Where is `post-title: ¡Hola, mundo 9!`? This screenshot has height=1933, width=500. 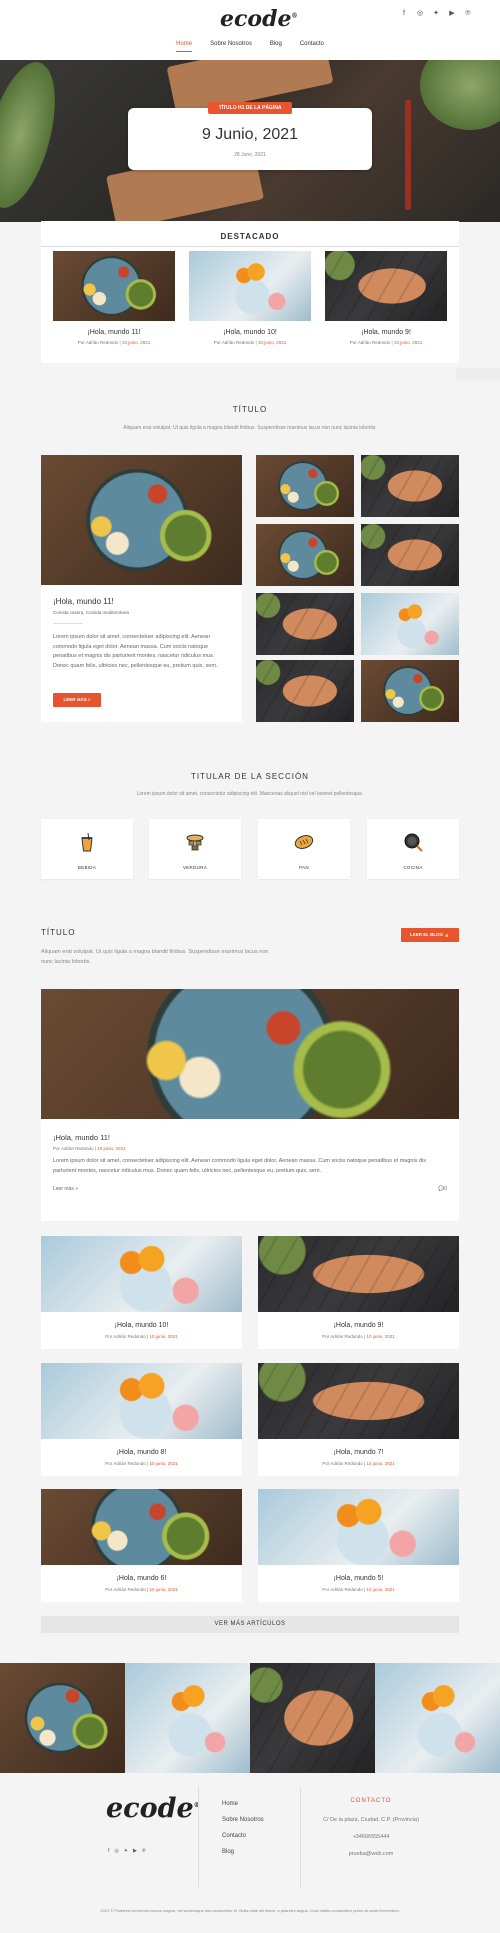 post-title: ¡Hola, mundo 9! is located at coordinates (358, 1325).